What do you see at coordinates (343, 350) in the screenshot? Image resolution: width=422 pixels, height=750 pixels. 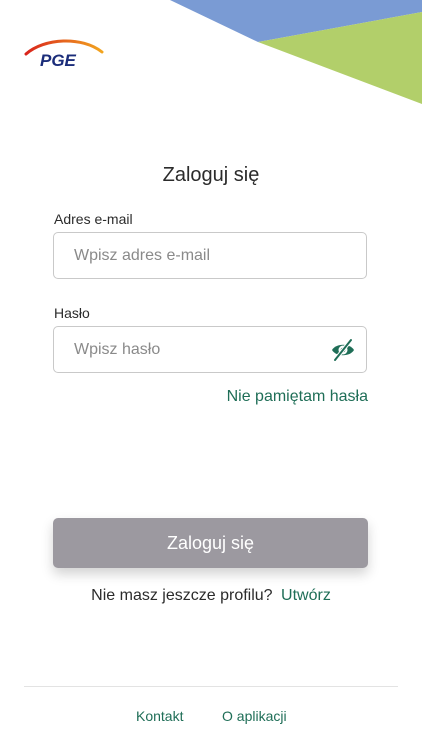 I see `eye-off-icon` at bounding box center [343, 350].